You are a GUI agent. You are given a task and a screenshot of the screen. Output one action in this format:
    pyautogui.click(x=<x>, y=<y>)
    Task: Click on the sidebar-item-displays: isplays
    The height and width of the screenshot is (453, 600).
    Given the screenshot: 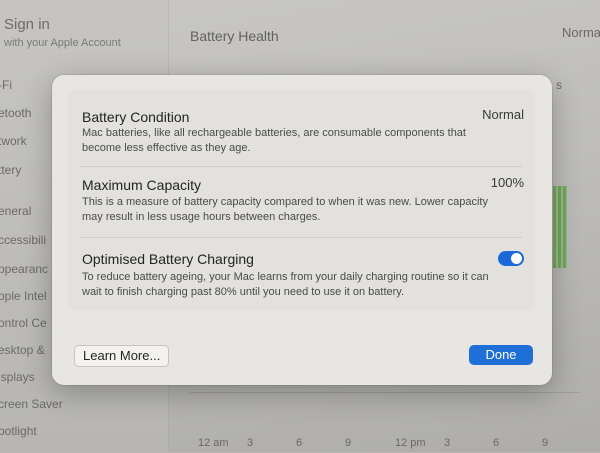 What is the action you would take?
    pyautogui.click(x=17, y=377)
    